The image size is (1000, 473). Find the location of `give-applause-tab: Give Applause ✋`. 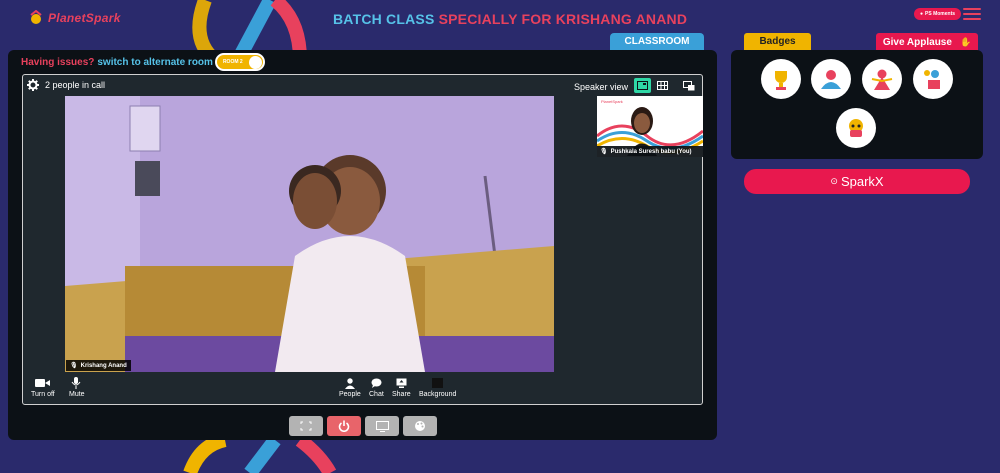

give-applause-tab: Give Applause ✋ is located at coordinates (927, 42).